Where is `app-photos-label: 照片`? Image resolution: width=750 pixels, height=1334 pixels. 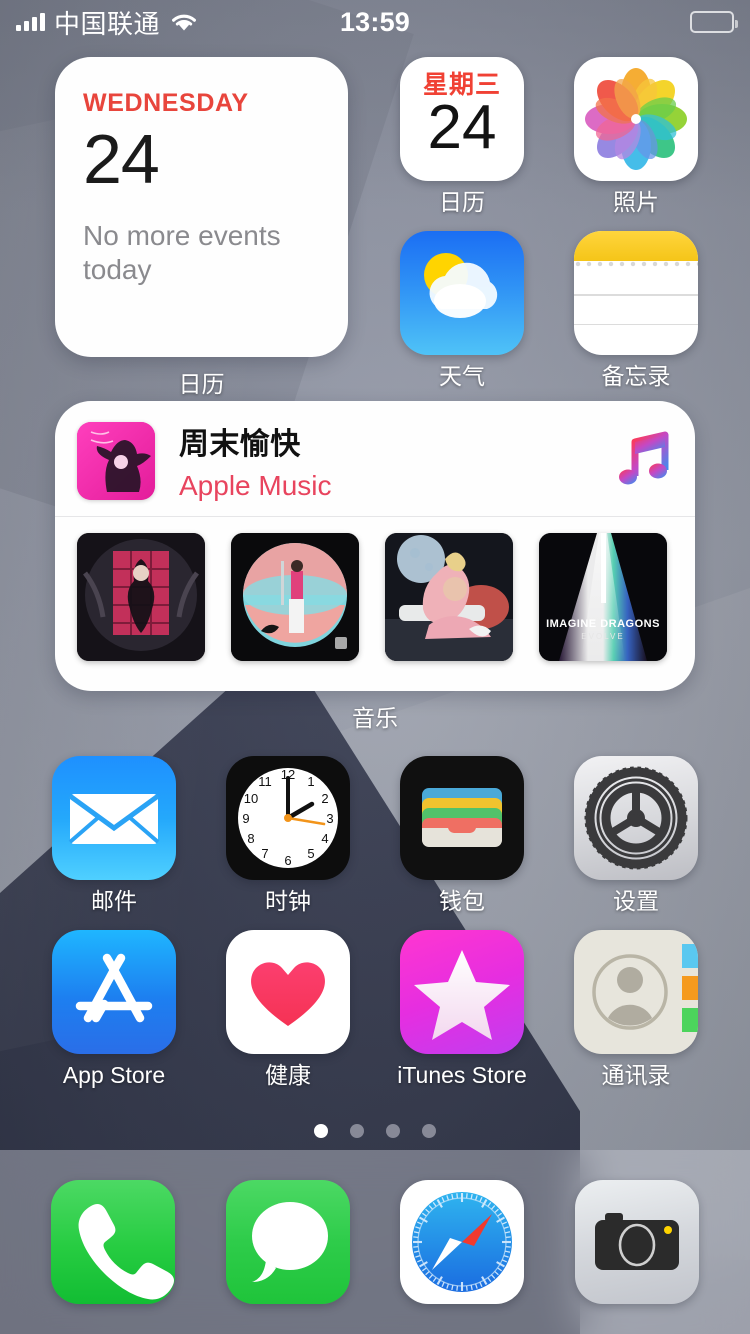
app-photos-label: 照片 is located at coordinates (636, 202).